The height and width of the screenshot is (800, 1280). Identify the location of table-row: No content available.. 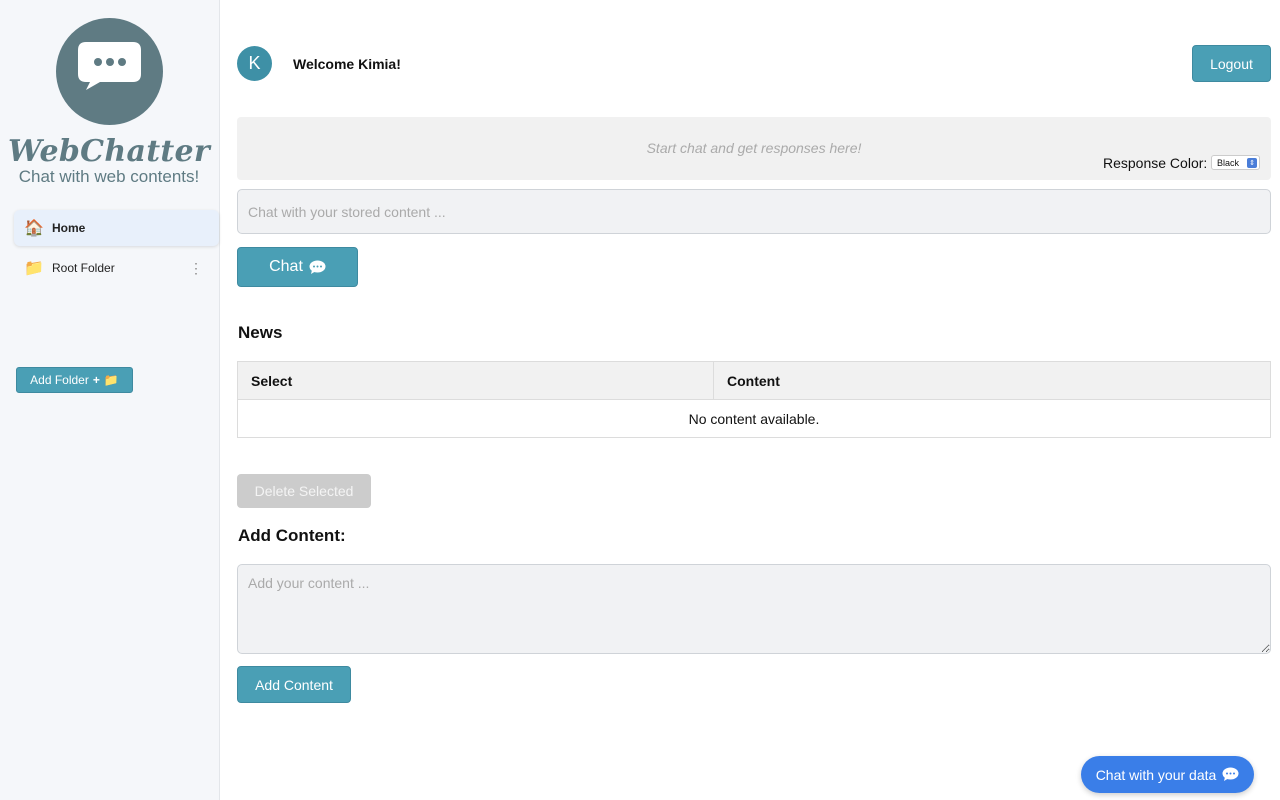
(754, 418).